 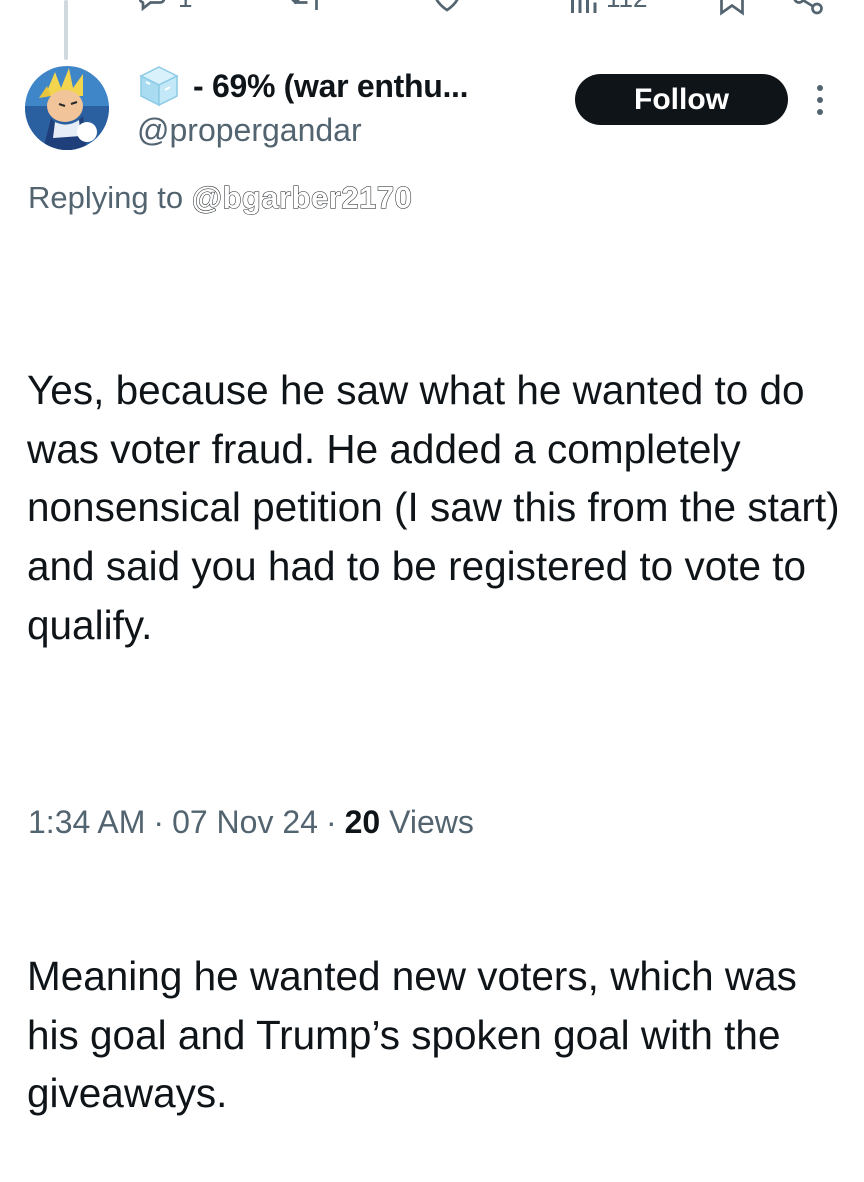 I want to click on ice-cube-icon, so click(x=159, y=86).